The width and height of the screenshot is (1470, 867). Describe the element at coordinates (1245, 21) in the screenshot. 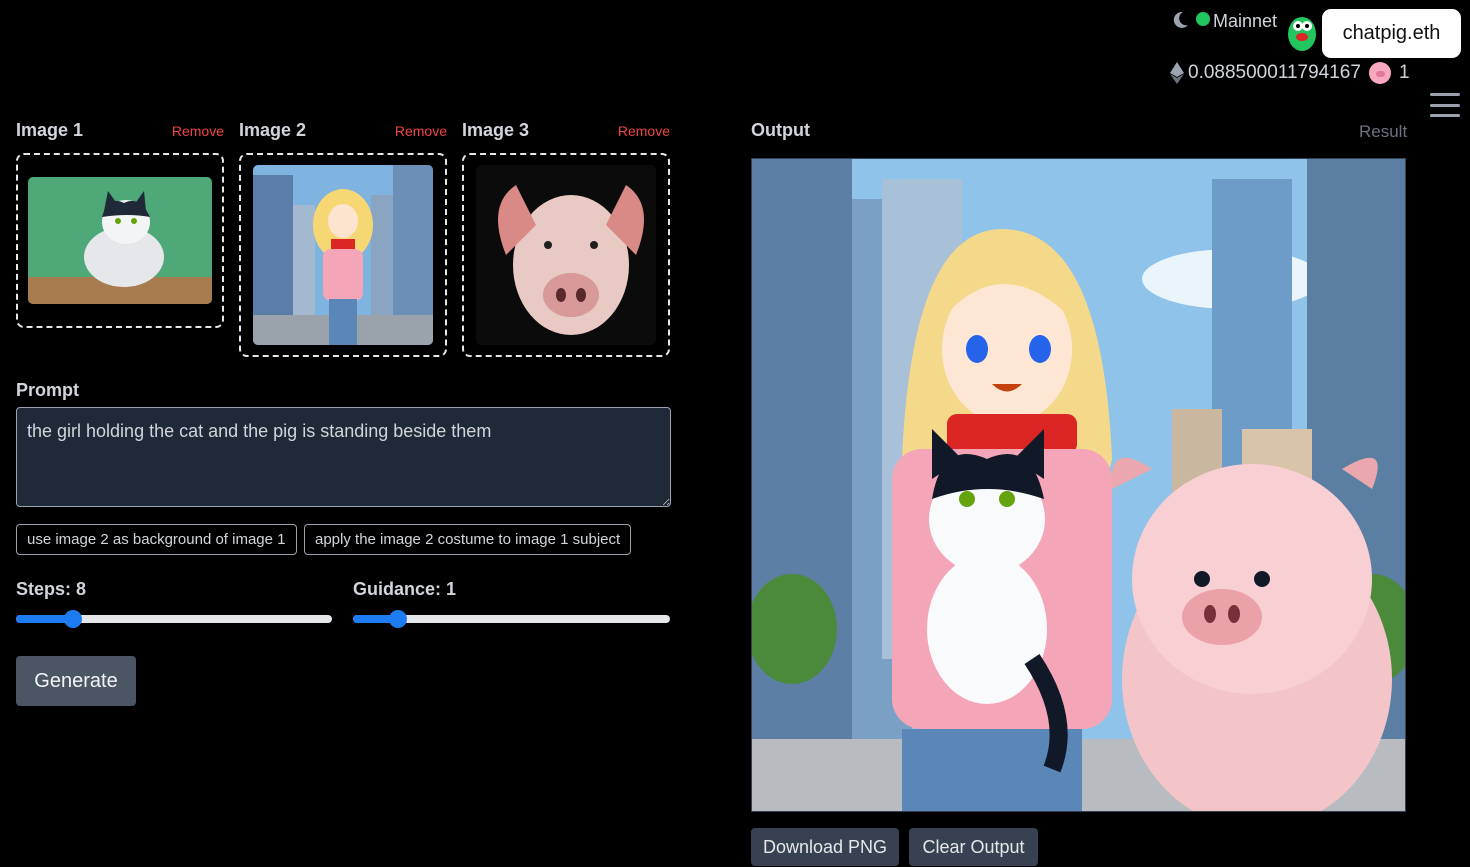

I see `network-label: Mainnet` at that location.